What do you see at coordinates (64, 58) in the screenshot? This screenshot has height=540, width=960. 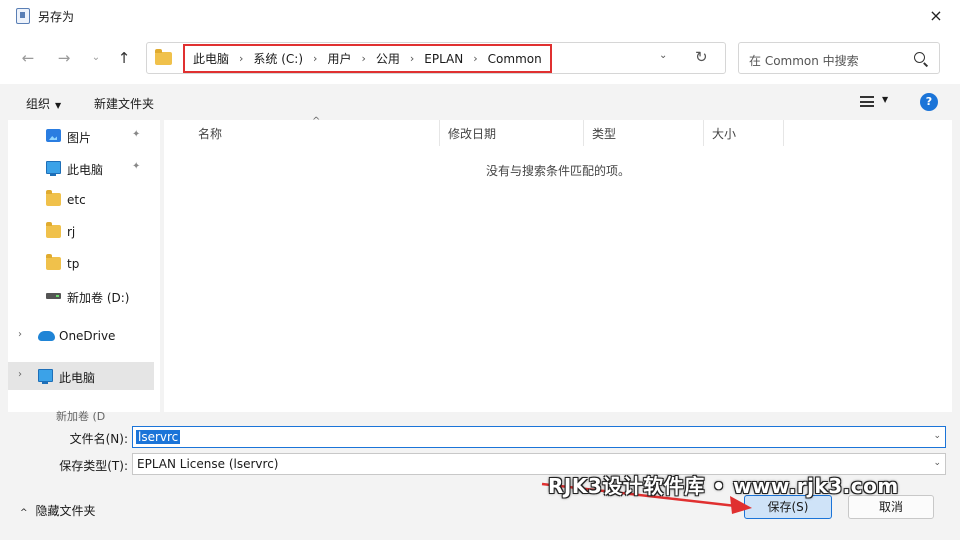 I see `forward-arrow-icon: →` at bounding box center [64, 58].